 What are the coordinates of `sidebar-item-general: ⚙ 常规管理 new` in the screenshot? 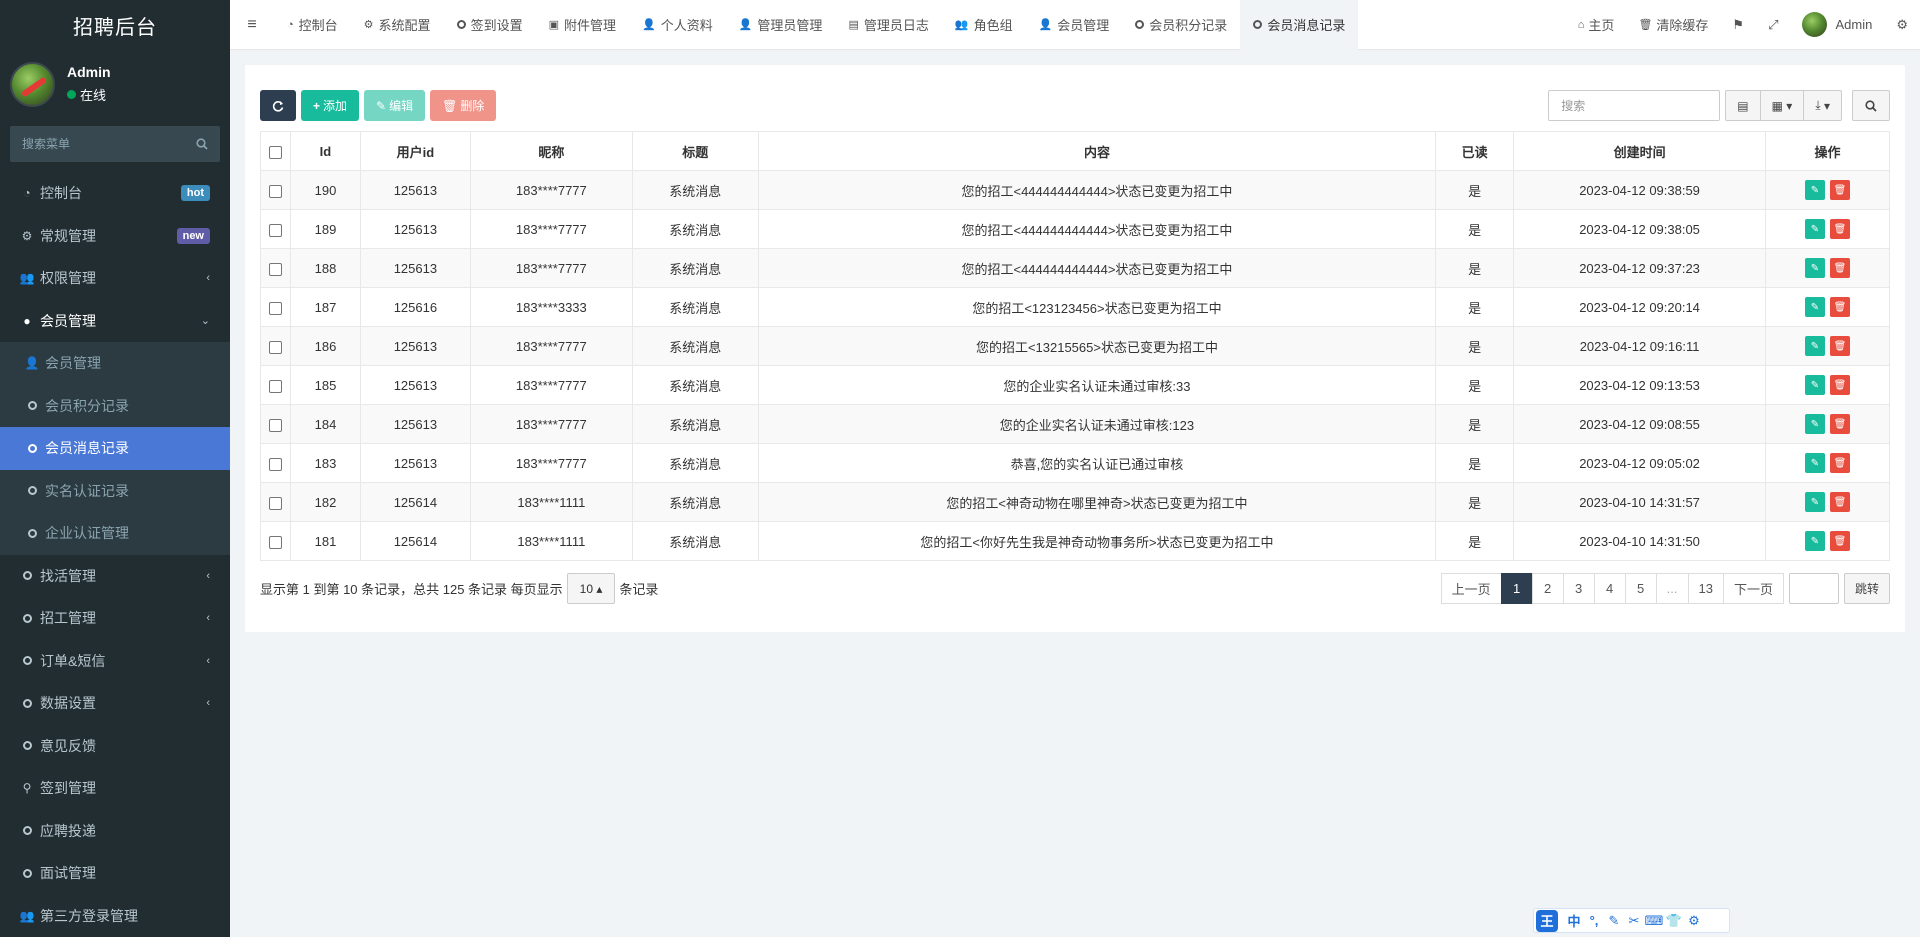 It's located at (115, 236).